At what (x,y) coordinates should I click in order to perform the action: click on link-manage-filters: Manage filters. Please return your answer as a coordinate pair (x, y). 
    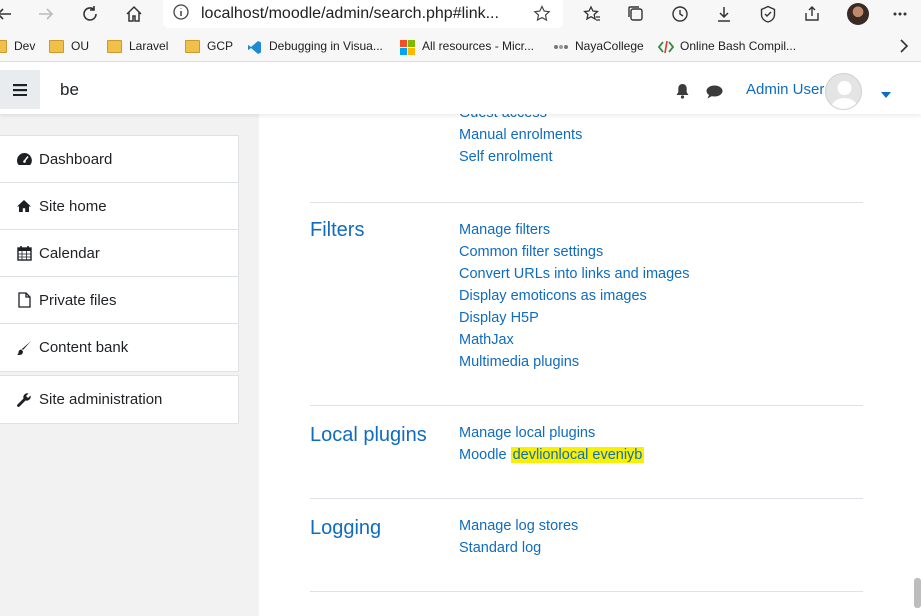
    Looking at the image, I should click on (574, 230).